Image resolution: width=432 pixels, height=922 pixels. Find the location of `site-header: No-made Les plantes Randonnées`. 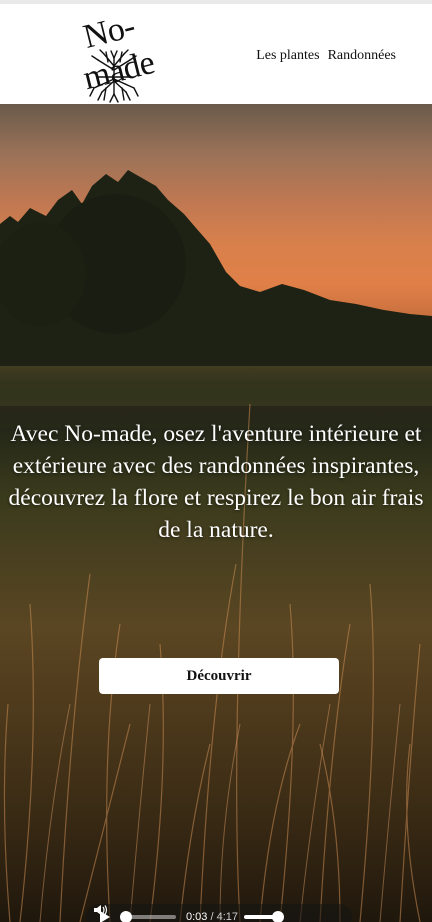

site-header: No-made Les plantes Randonnées is located at coordinates (216, 54).